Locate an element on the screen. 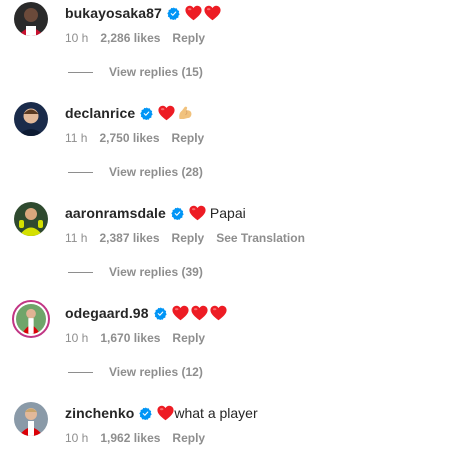 The image size is (459, 460). comment-username: zinchenko is located at coordinates (99, 413).